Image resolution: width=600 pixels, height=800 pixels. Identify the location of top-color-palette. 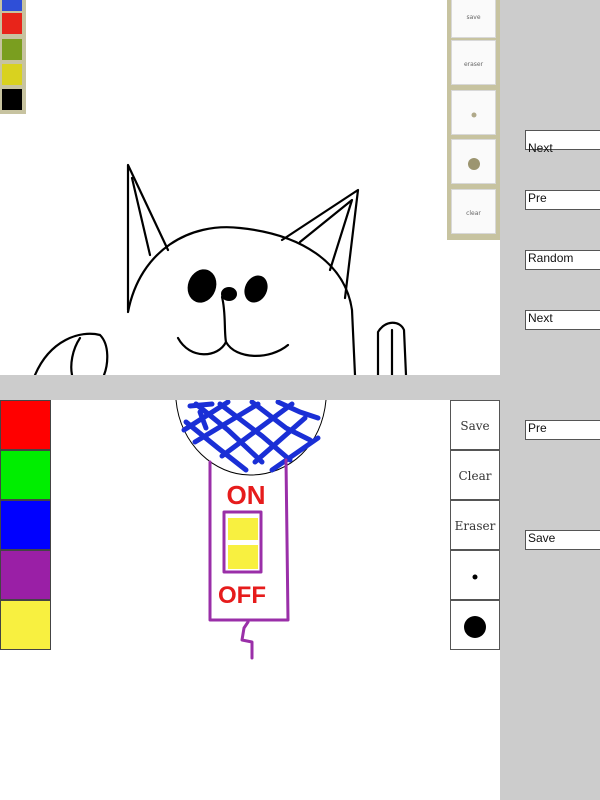
(13, 57).